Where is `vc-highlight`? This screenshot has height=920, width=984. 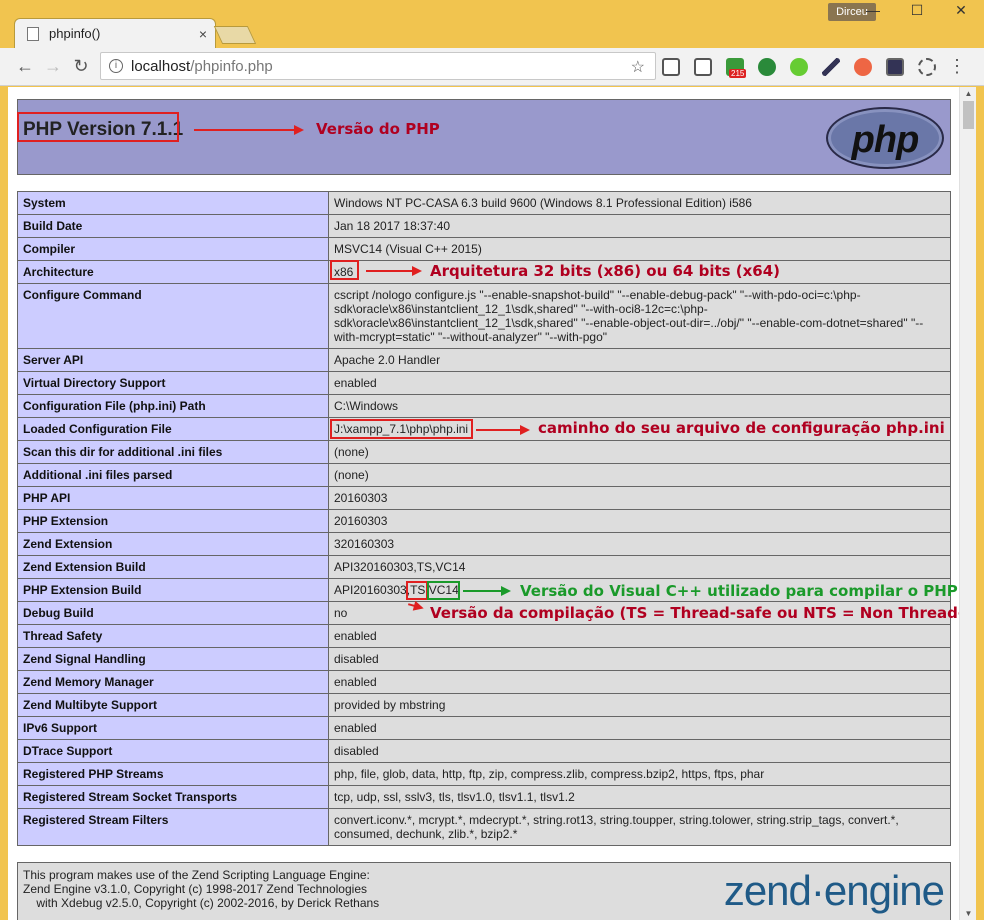
vc-highlight is located at coordinates (443, 590).